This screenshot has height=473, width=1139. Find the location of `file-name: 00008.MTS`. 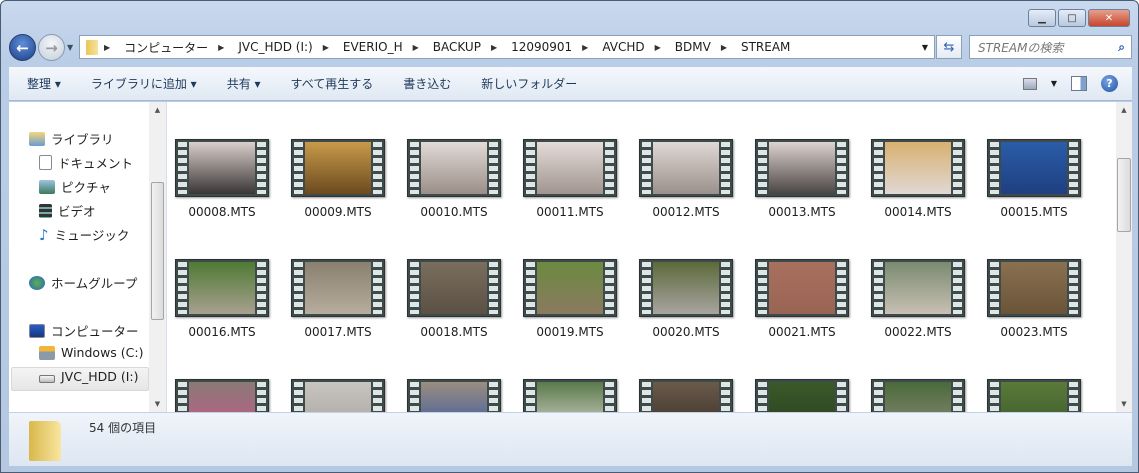

file-name: 00008.MTS is located at coordinates (222, 212).